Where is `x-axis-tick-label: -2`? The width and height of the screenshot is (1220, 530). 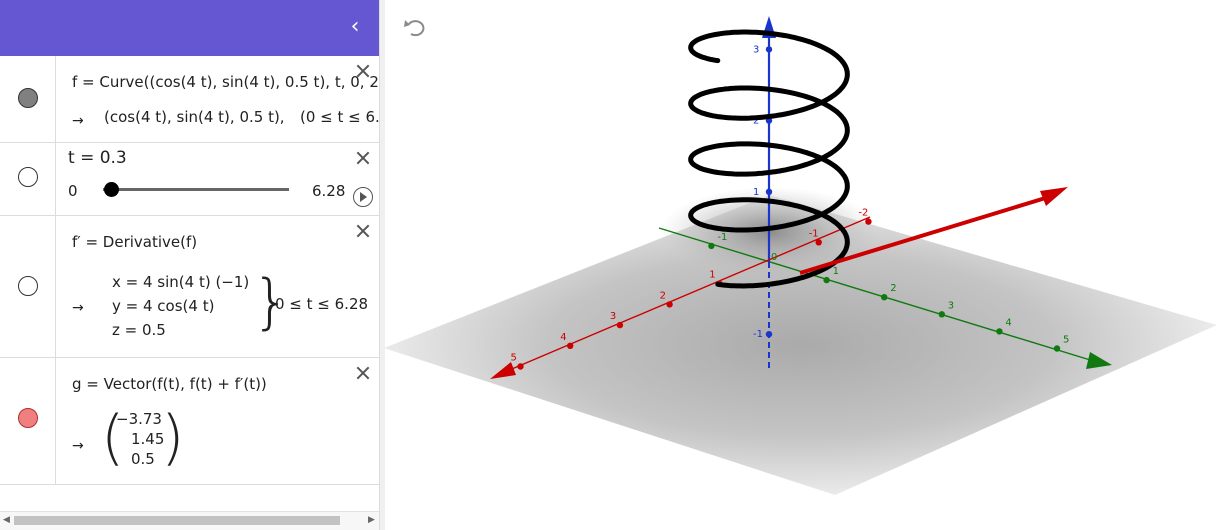
x-axis-tick-label: -2 is located at coordinates (863, 213).